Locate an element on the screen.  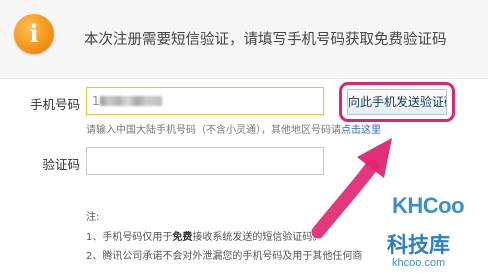
watermark-cn: 科技库 is located at coordinates (418, 245).